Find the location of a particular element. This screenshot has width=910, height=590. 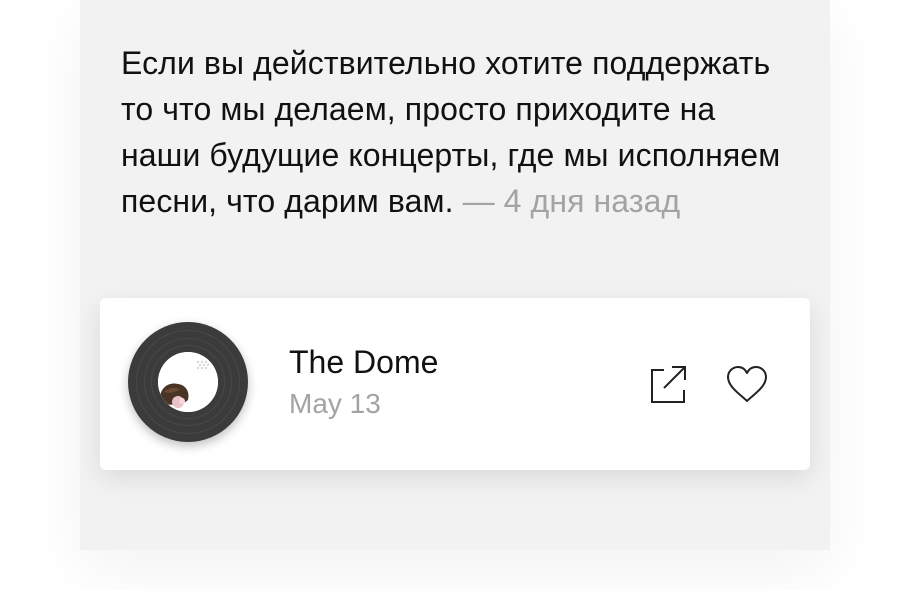

vinyl-record-icon is located at coordinates (188, 382).